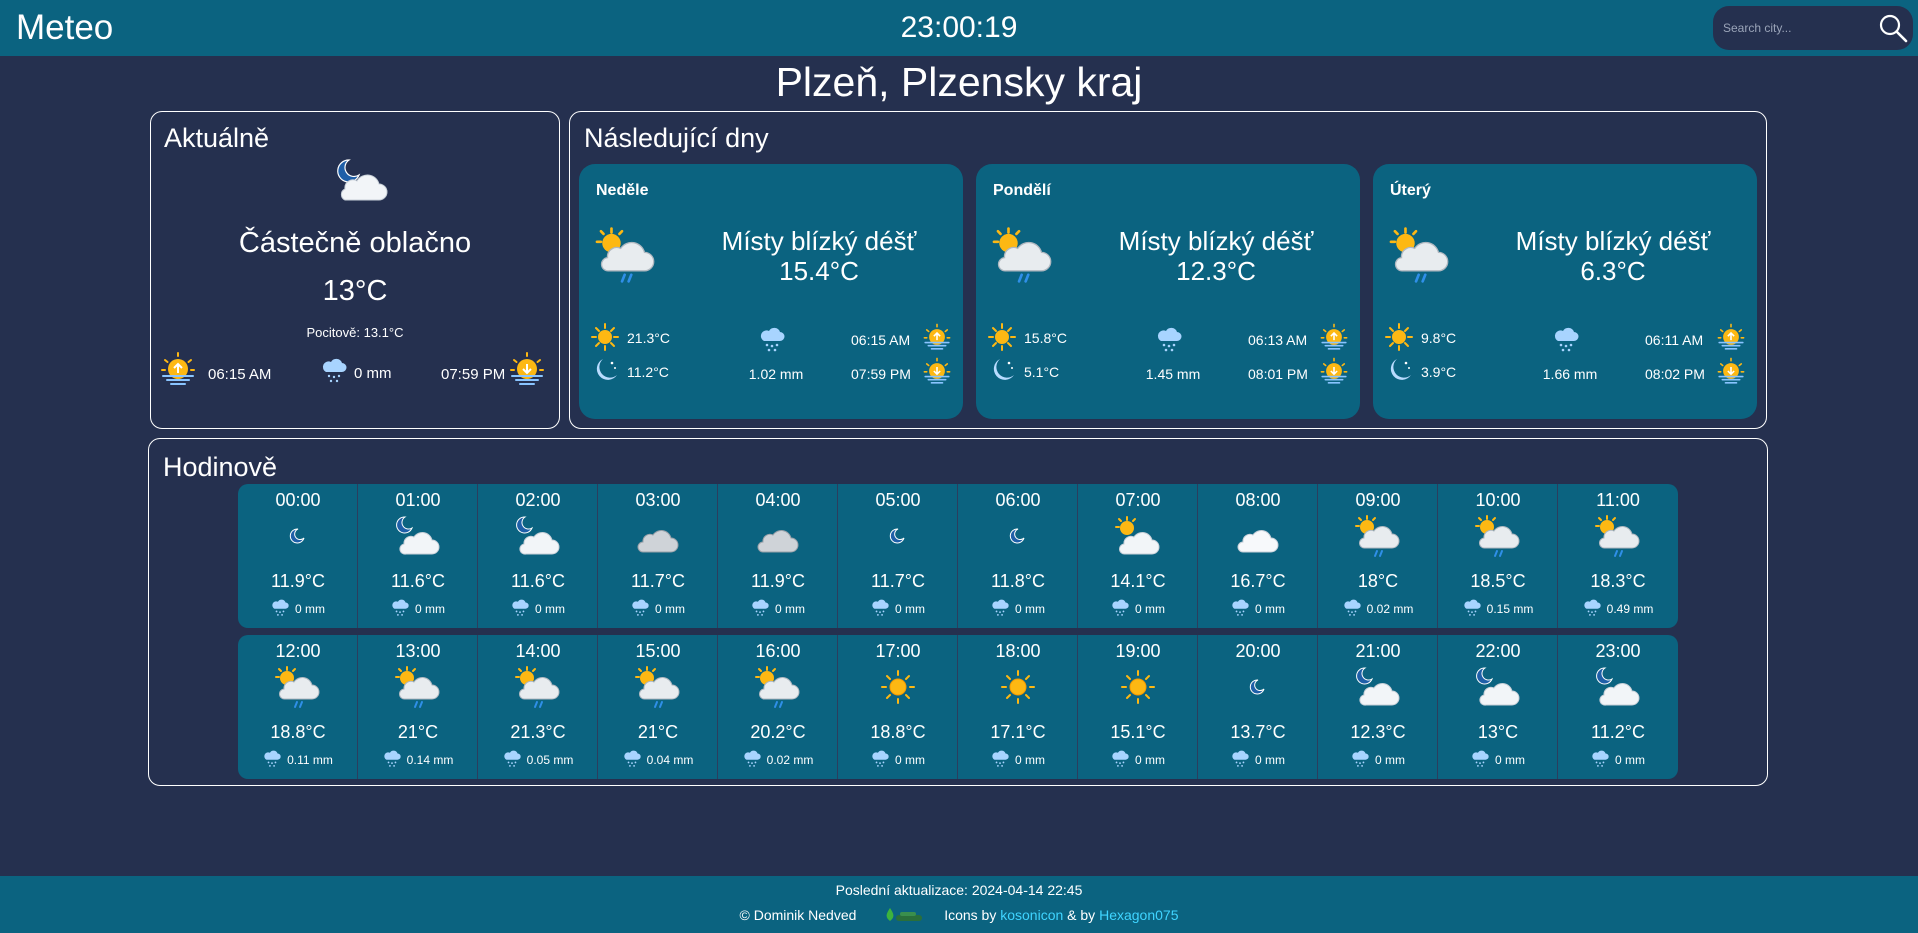 The image size is (1918, 933). Describe the element at coordinates (355, 243) in the screenshot. I see `current-condition: Částečně oblačno` at that location.